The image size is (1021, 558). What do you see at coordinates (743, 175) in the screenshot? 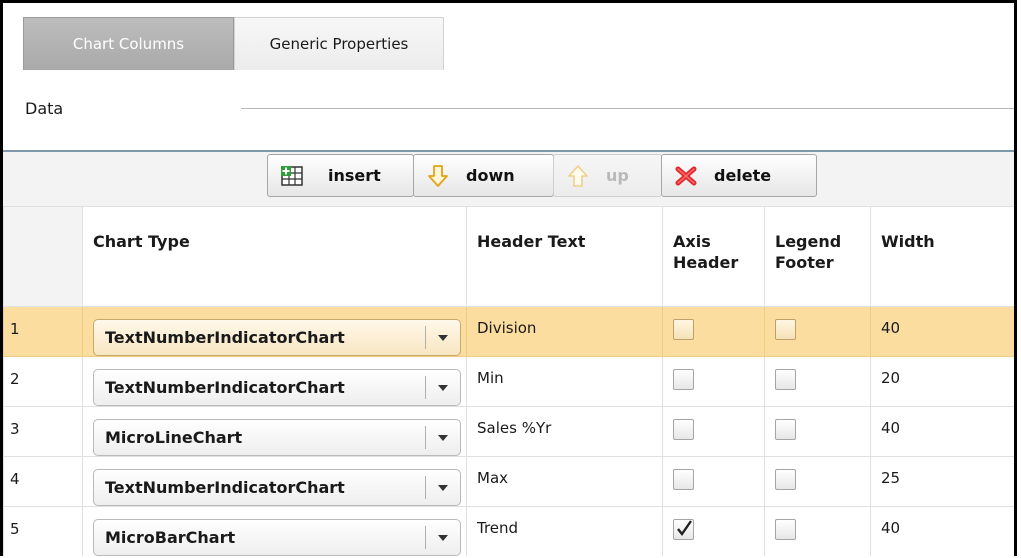
I see `delete-label: delete` at bounding box center [743, 175].